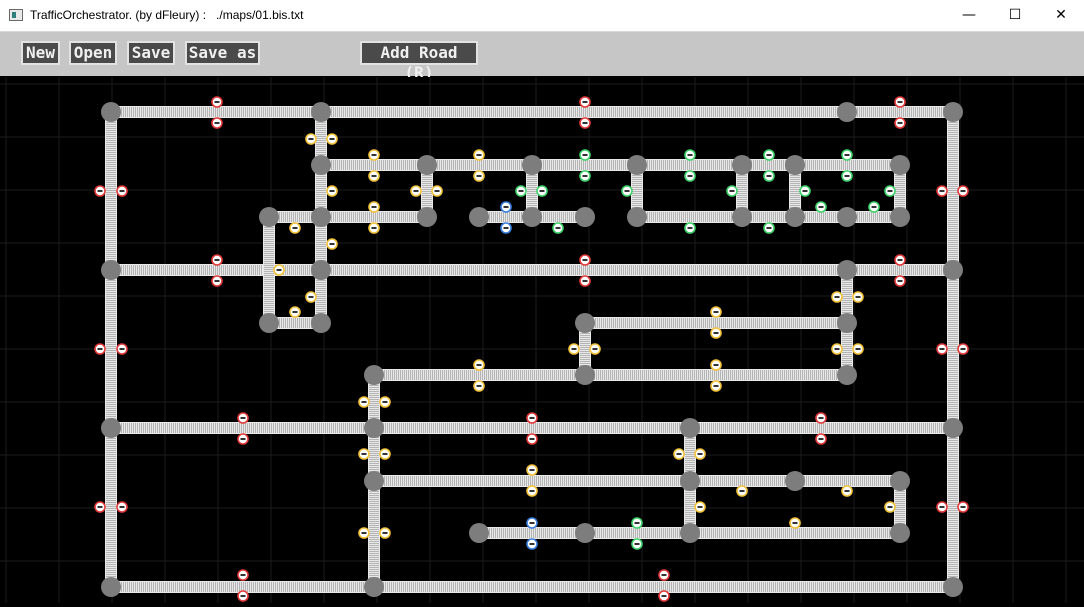  What do you see at coordinates (419, 61) in the screenshot?
I see `add-road-button: Add Road (R)` at bounding box center [419, 61].